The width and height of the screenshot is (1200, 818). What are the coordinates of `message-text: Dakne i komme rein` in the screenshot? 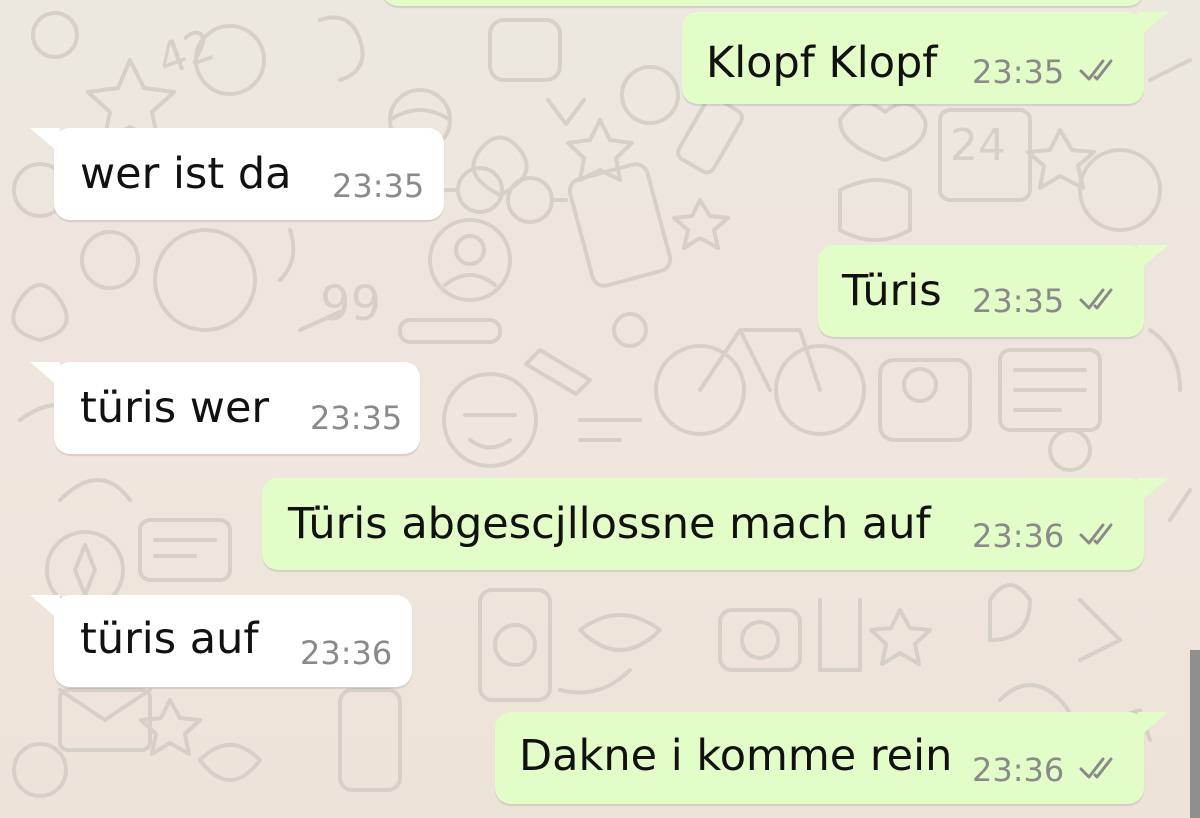 It's located at (736, 756).